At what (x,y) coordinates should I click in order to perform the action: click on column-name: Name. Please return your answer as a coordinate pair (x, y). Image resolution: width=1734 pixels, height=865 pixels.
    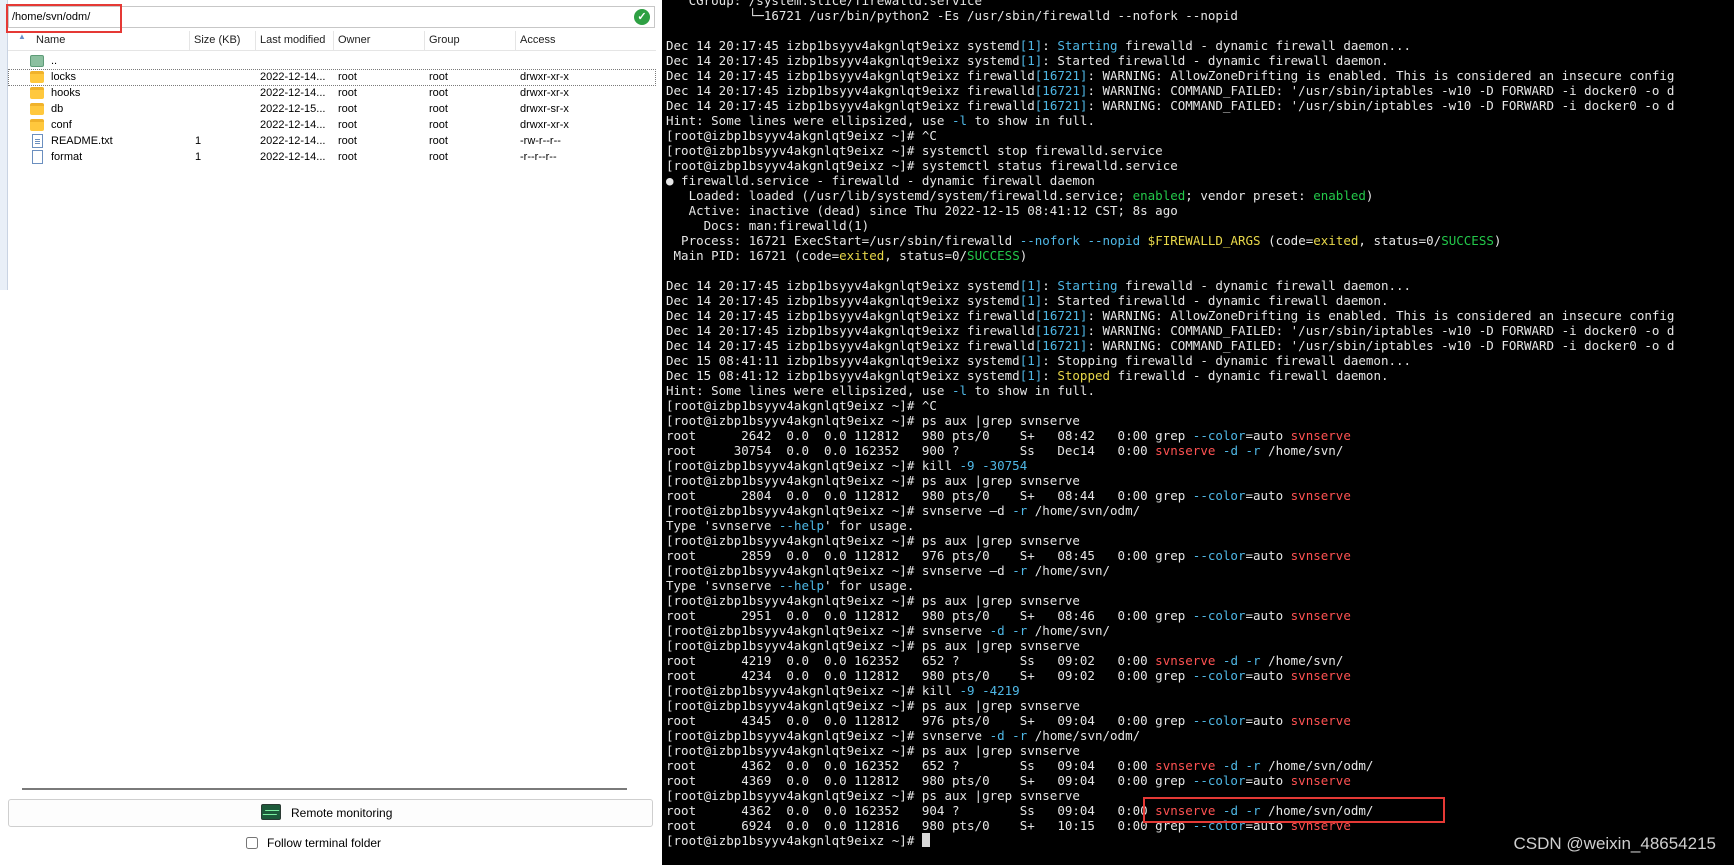
    Looking at the image, I should click on (111, 40).